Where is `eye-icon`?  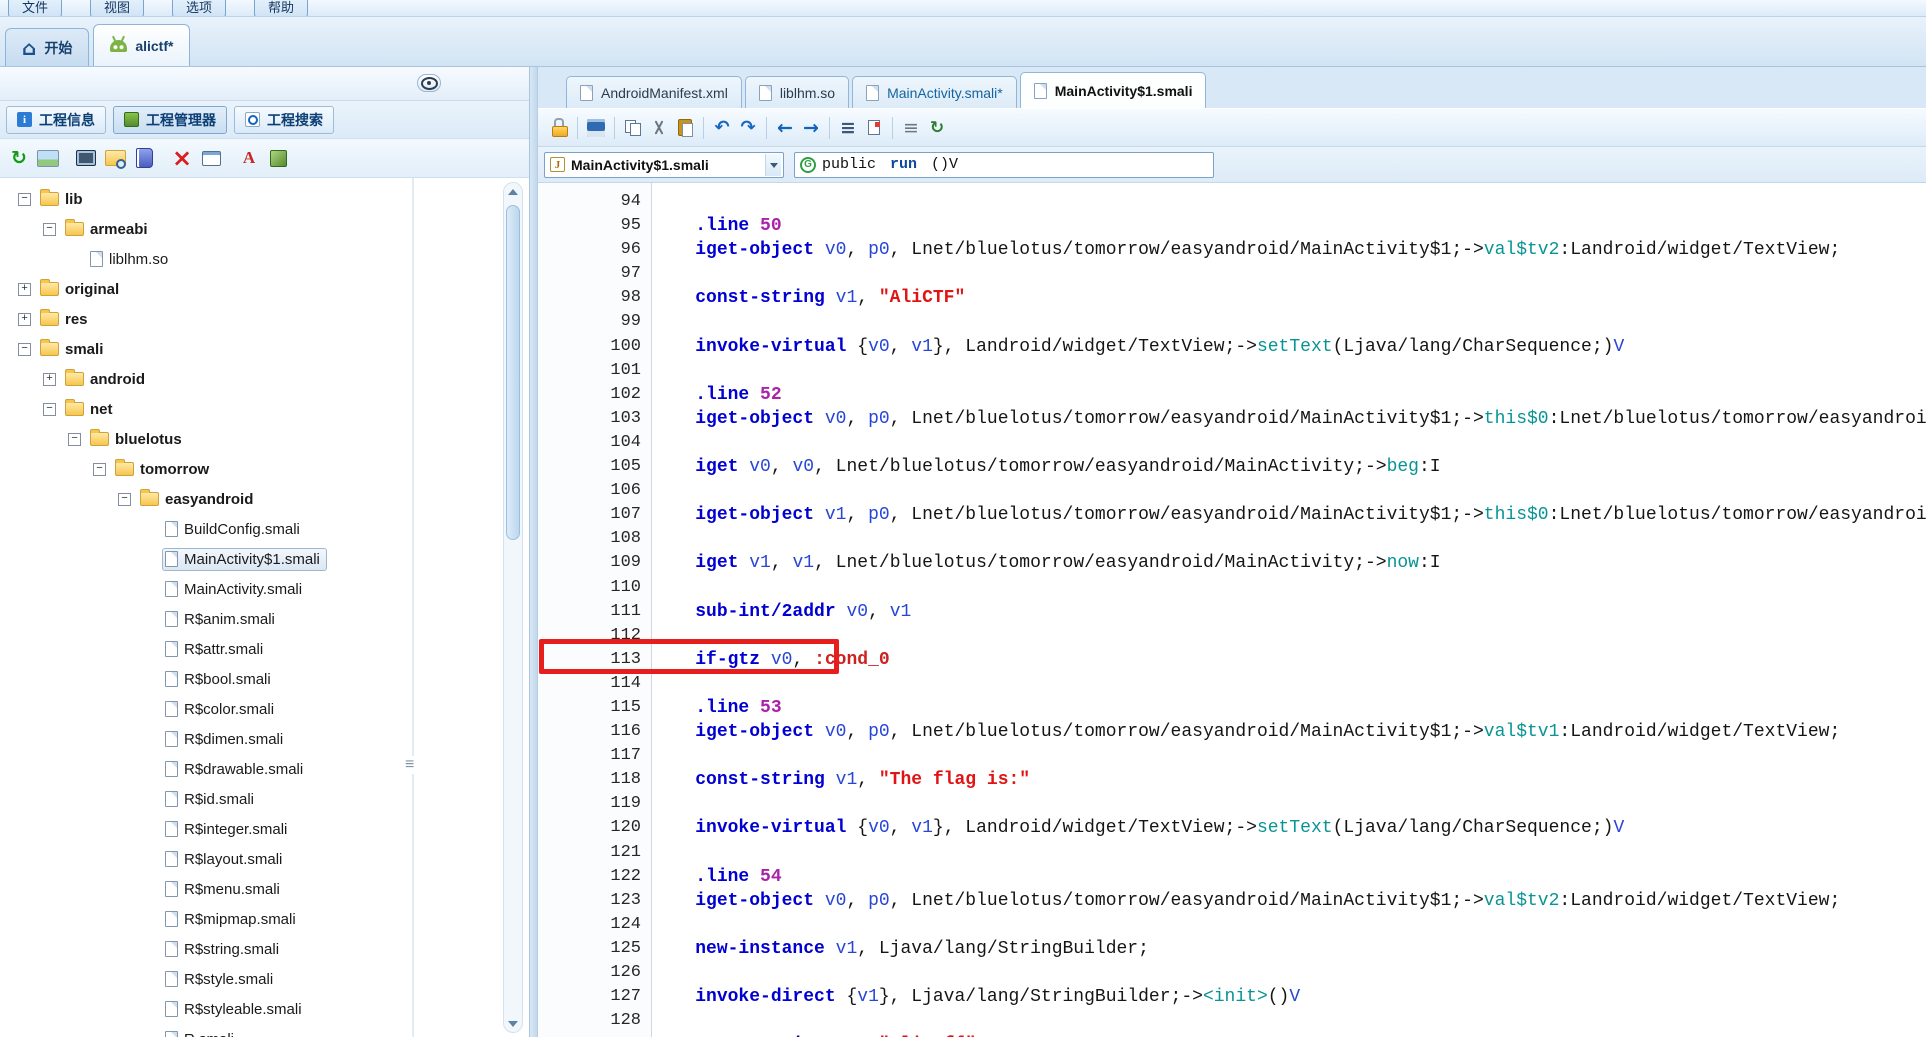 eye-icon is located at coordinates (429, 83).